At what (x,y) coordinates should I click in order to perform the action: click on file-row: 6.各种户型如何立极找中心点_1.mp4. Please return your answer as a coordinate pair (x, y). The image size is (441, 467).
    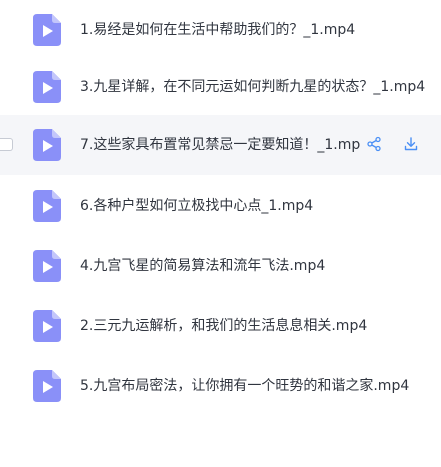
    Looking at the image, I should click on (220, 206).